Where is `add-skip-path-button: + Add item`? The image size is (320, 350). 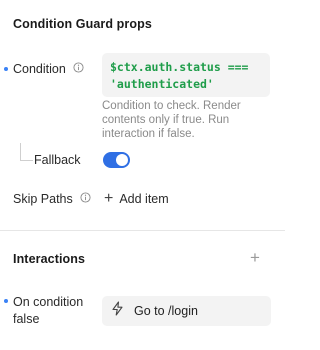 add-skip-path-button: + Add item is located at coordinates (136, 198).